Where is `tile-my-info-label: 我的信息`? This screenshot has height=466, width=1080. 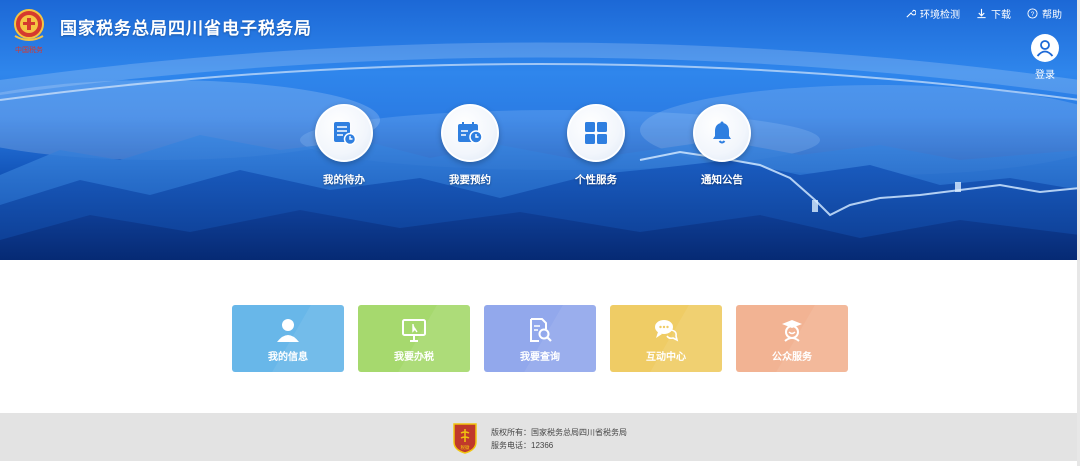
tile-my-info-label: 我的信息 is located at coordinates (288, 357).